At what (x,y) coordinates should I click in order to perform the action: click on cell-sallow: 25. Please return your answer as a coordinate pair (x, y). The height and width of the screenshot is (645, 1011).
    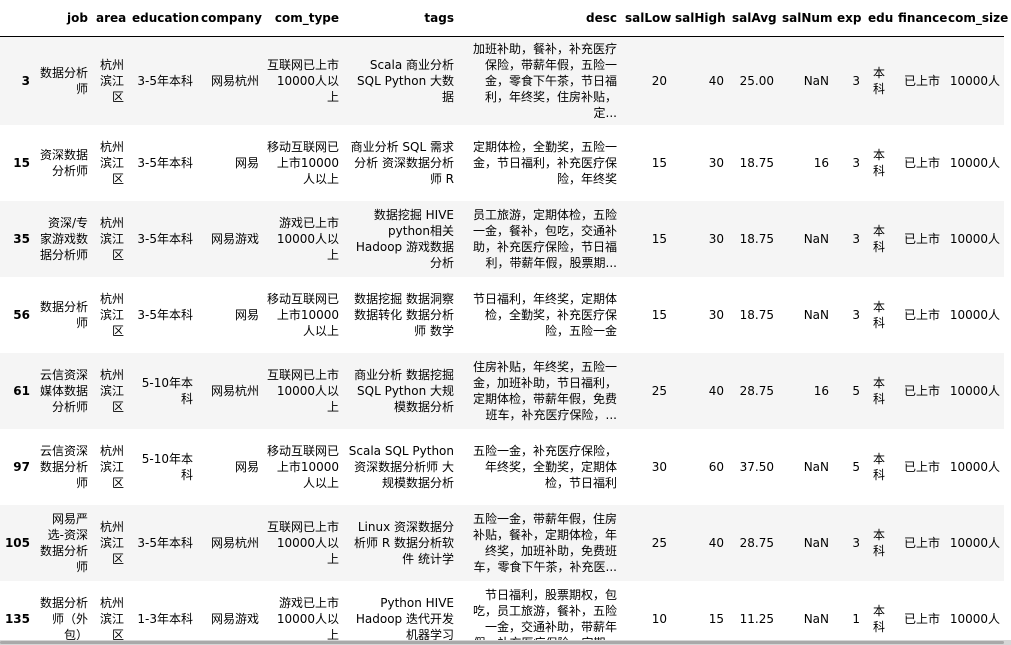
    Looking at the image, I should click on (659, 391).